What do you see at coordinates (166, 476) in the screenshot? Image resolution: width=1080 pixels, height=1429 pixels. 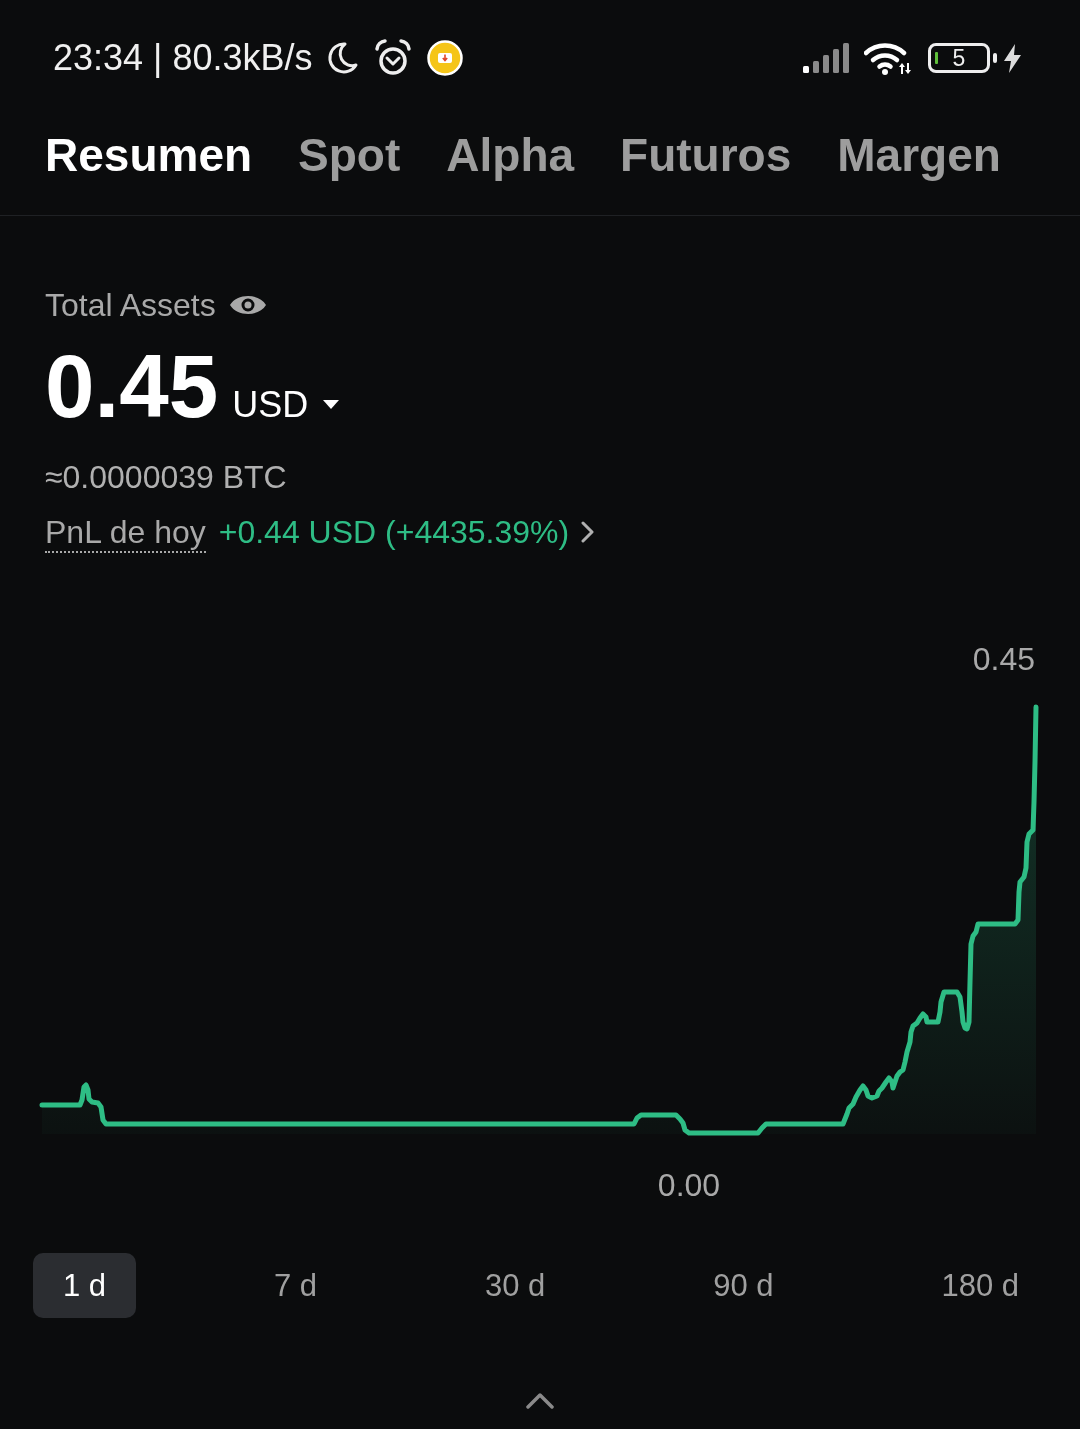 I see `btc-equivalent-text: ≈0.0000039 BTC` at bounding box center [166, 476].